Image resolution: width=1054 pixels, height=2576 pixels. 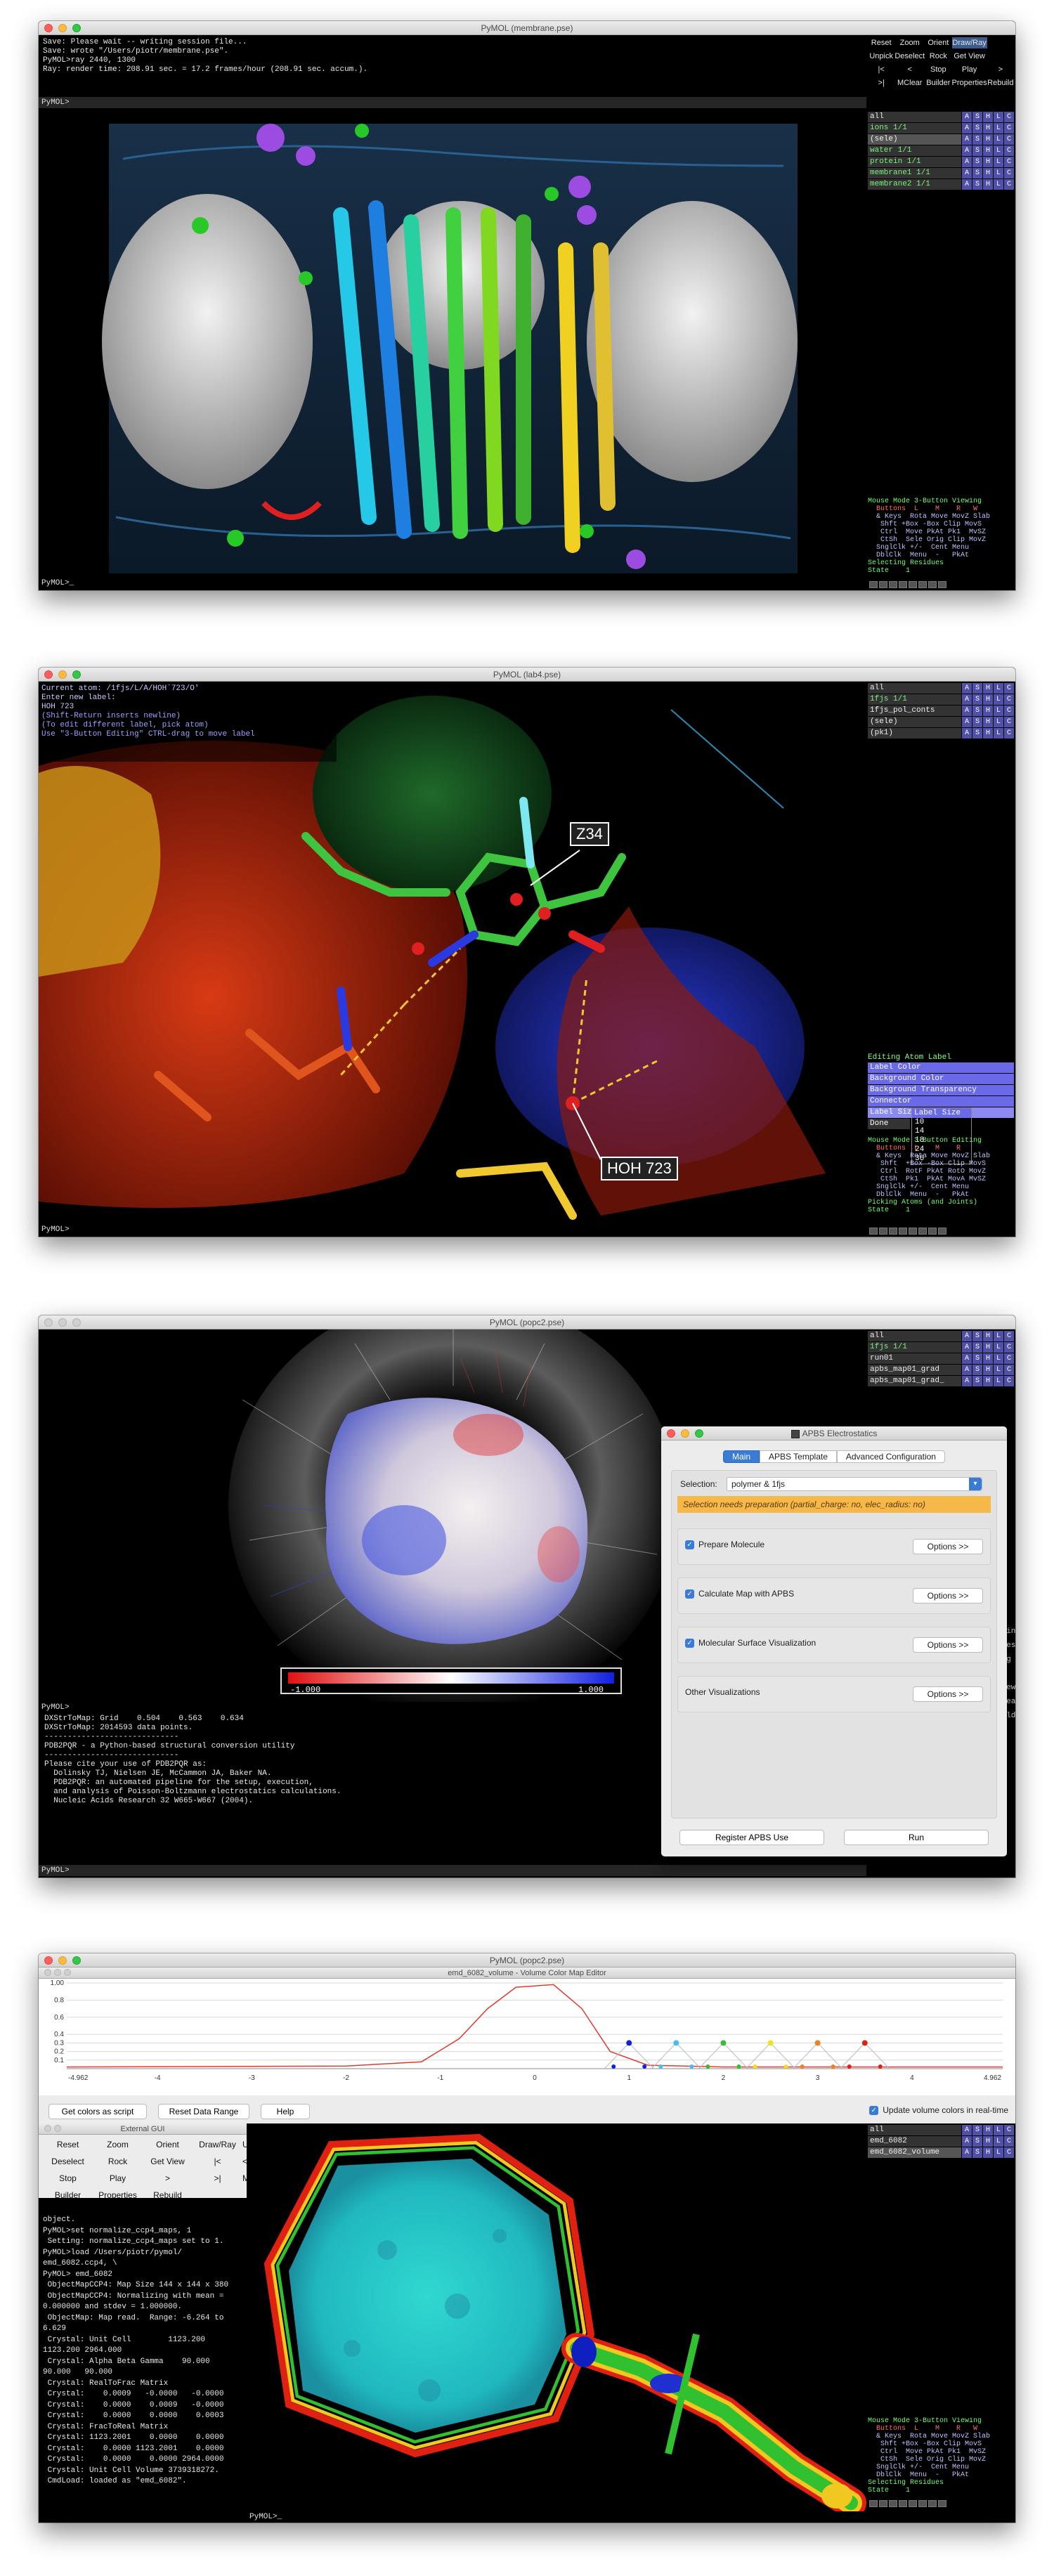 What do you see at coordinates (168, 2195) in the screenshot?
I see `external-gui-button: Rebuild` at bounding box center [168, 2195].